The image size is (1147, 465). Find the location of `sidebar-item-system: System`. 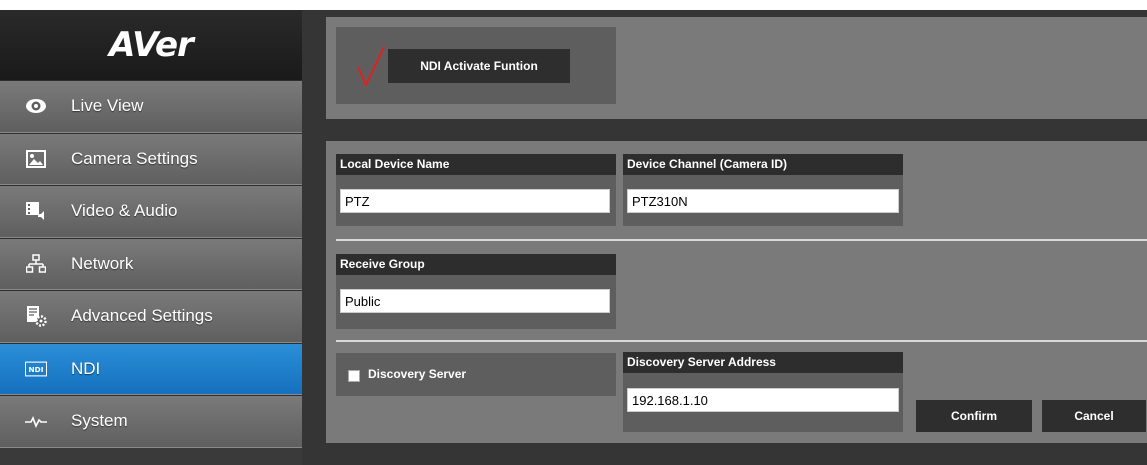

sidebar-item-system: System is located at coordinates (151, 421).